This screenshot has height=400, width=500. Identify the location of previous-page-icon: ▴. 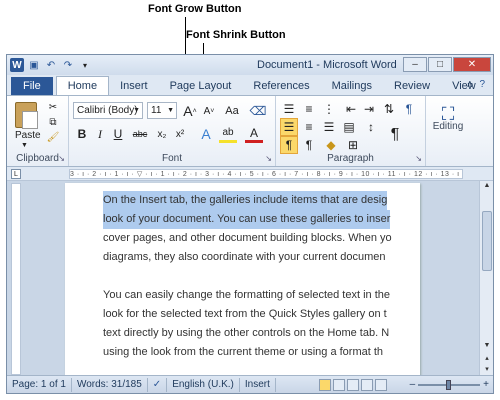
(487, 359).